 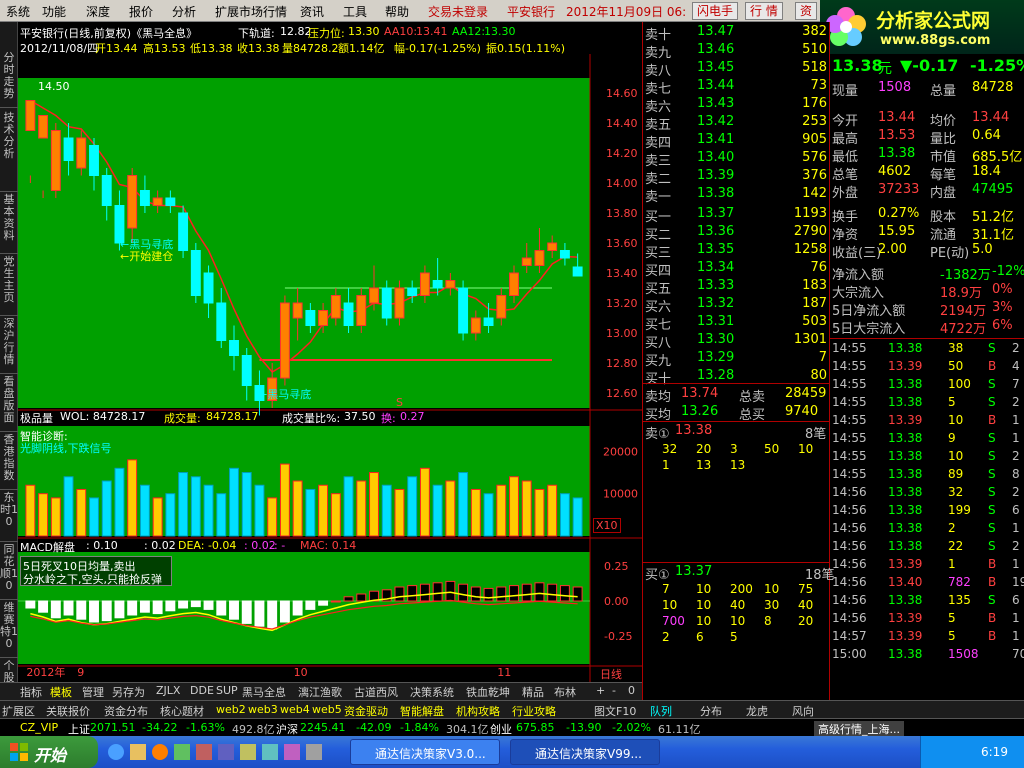 I want to click on tab-manage: 管理, so click(x=93, y=692).